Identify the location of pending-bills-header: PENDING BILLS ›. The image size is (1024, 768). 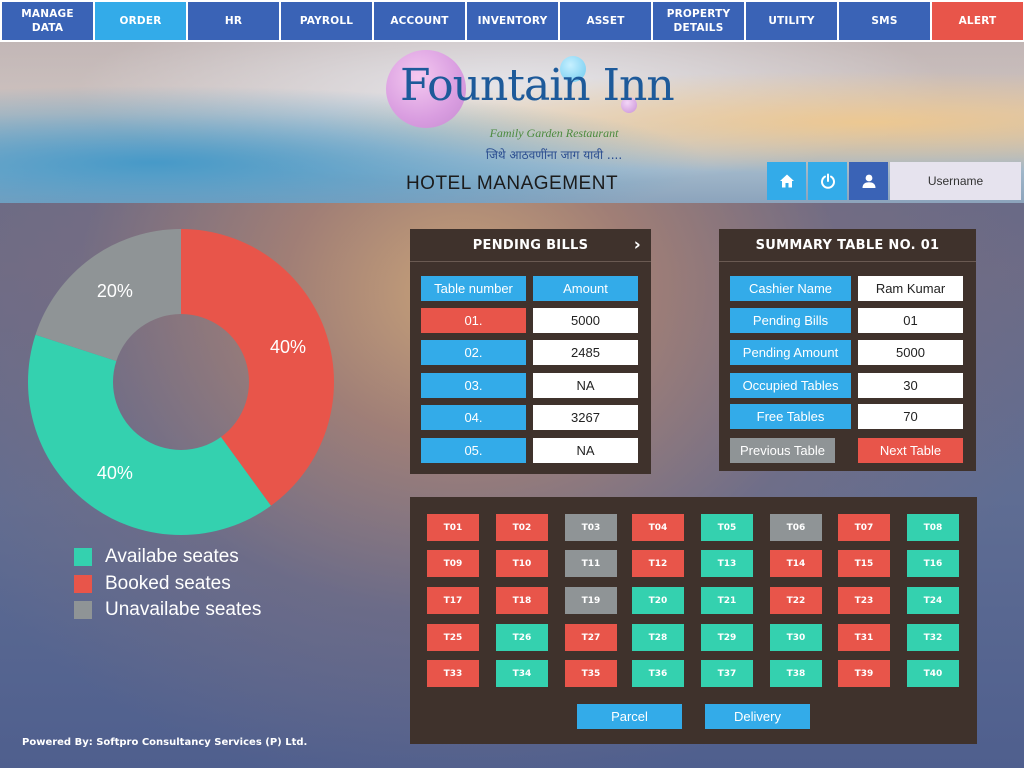
(530, 245).